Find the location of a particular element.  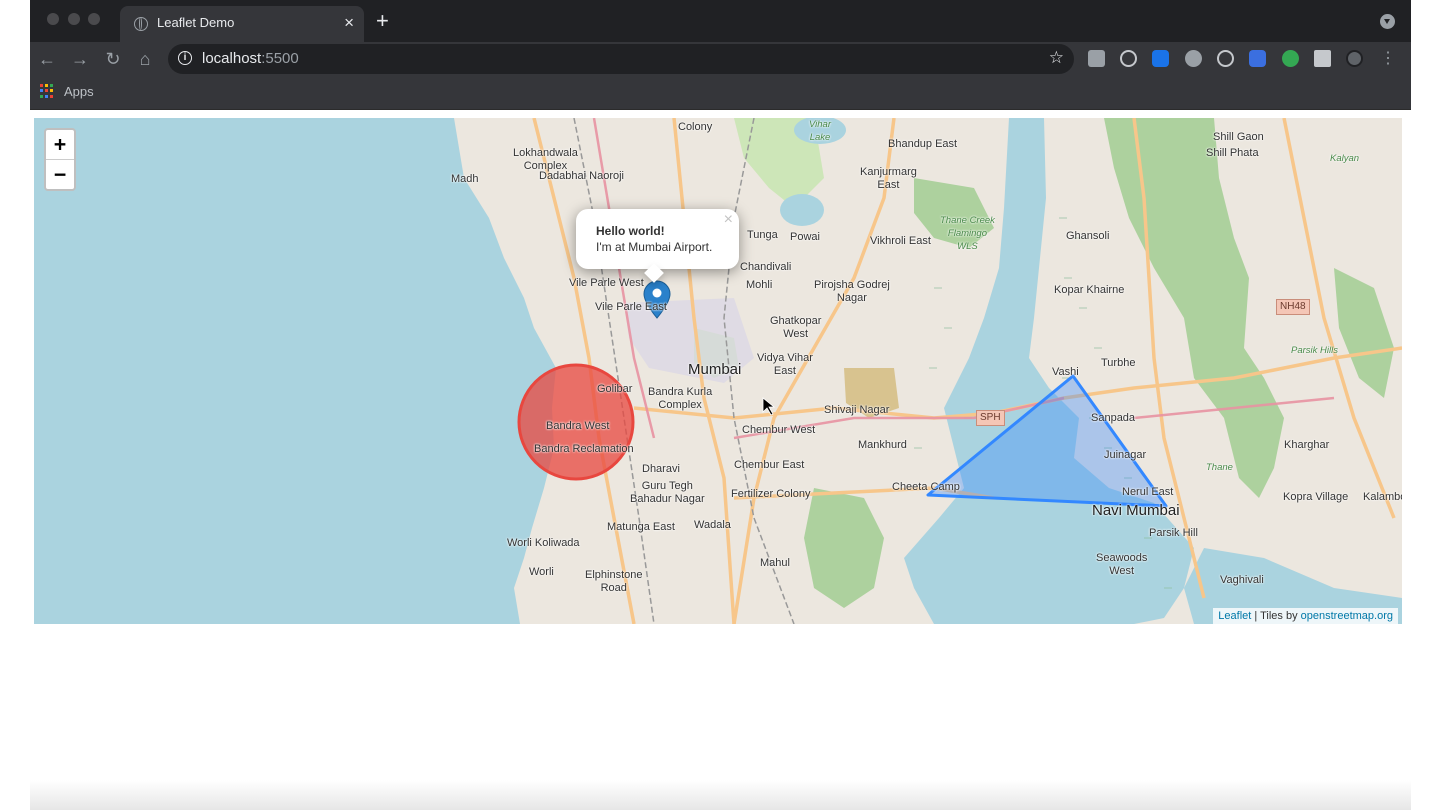

map-label: Juinagar is located at coordinates (1125, 455).